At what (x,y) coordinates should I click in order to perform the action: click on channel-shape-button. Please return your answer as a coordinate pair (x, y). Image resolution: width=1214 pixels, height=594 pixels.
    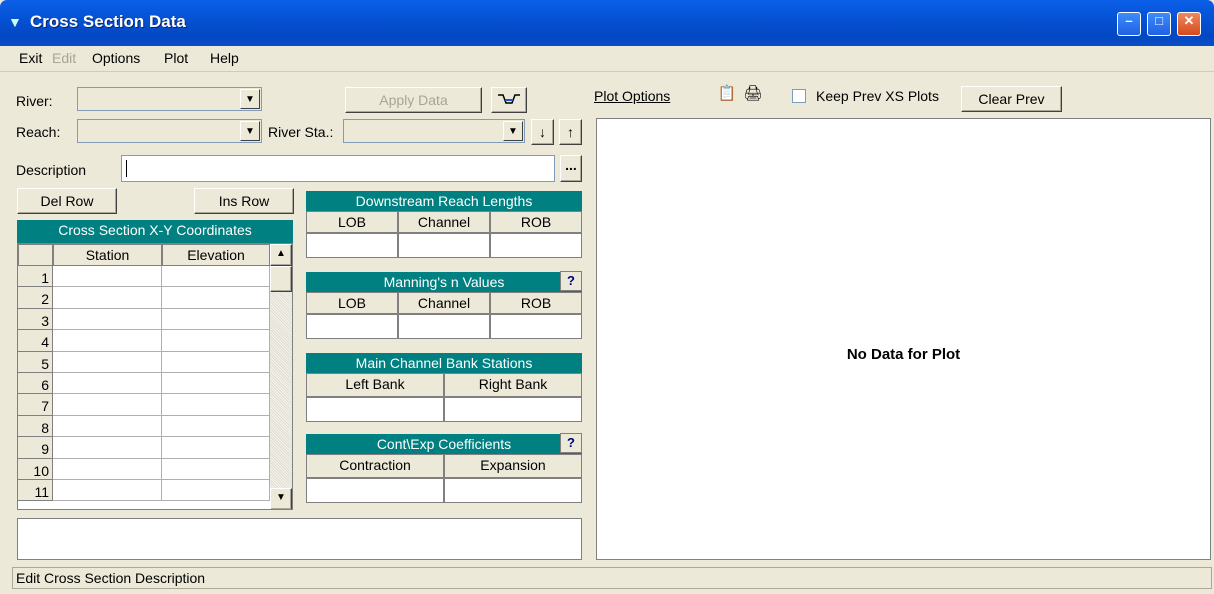
    Looking at the image, I should click on (509, 100).